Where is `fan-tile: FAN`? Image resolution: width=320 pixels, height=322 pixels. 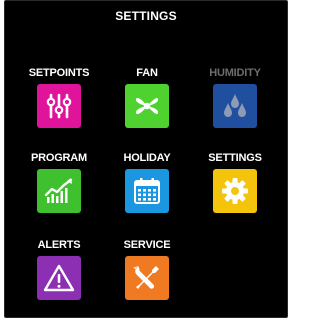
fan-tile: FAN is located at coordinates (147, 102).